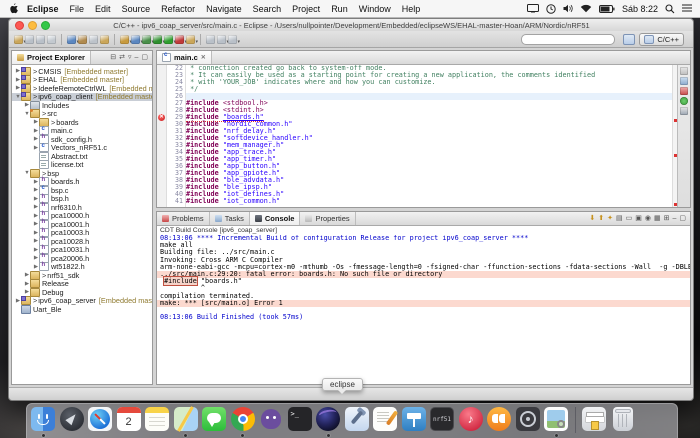  I want to click on dock-item-pages, so click(385, 419).